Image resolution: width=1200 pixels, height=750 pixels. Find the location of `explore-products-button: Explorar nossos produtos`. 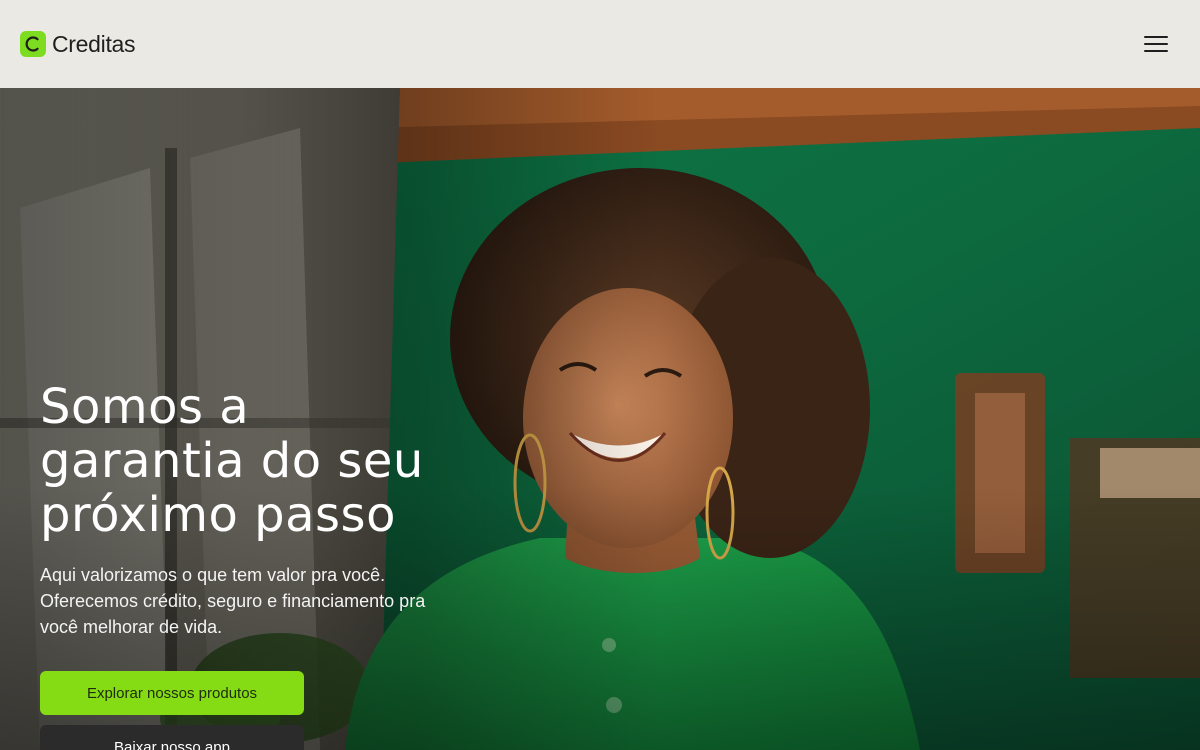

explore-products-button: Explorar nossos produtos is located at coordinates (172, 693).